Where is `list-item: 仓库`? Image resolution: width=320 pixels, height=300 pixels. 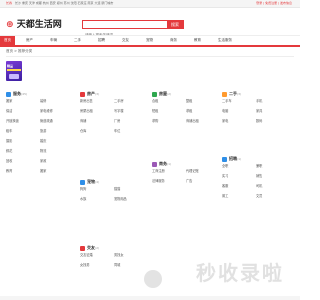 list-item: 仓库 is located at coordinates (97, 131).